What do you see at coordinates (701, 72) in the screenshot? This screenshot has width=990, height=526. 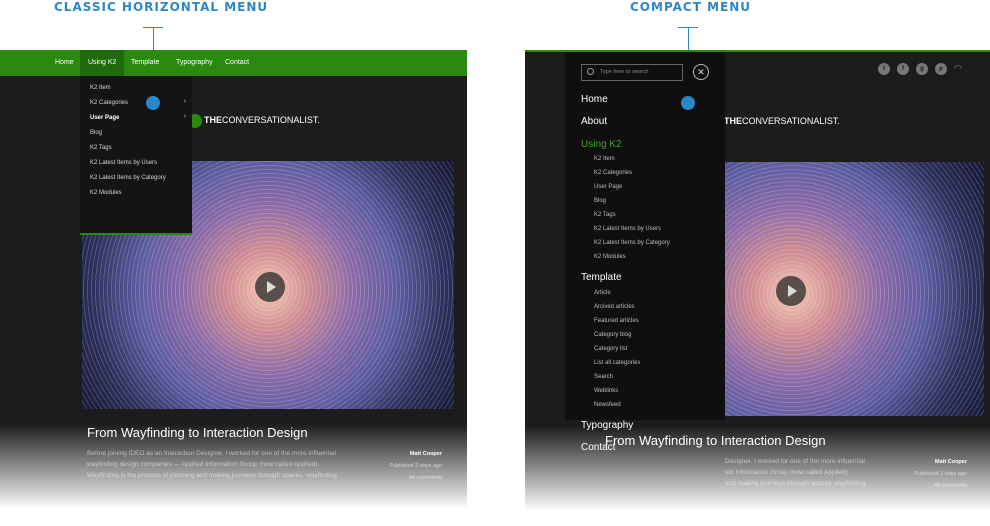 I see `close-icon: ✕` at bounding box center [701, 72].